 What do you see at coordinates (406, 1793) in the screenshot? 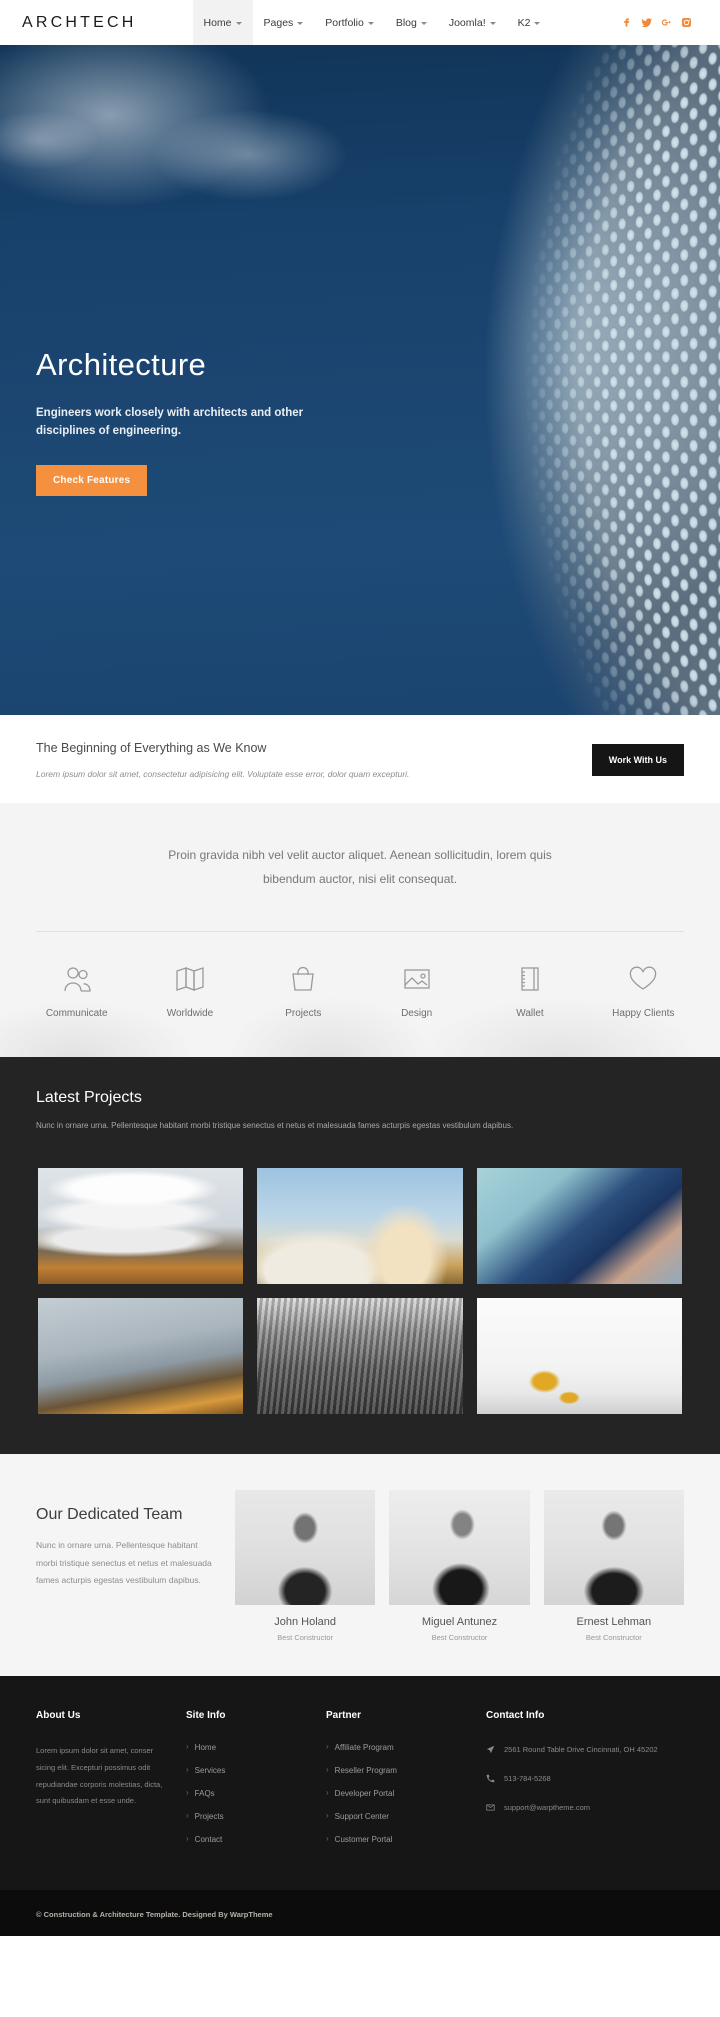
I see `footer-link-developer-portal: › Developer Portal` at bounding box center [406, 1793].